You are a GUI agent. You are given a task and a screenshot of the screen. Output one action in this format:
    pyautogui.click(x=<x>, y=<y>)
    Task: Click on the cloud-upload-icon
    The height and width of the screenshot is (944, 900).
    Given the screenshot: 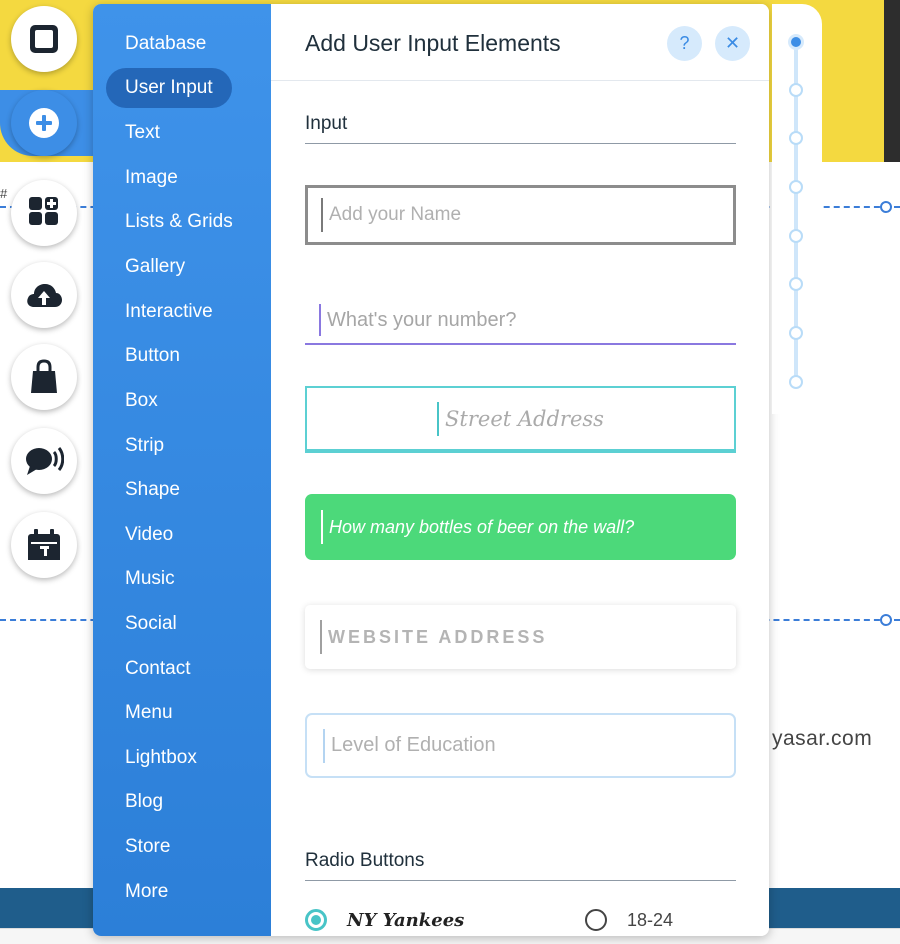 What is the action you would take?
    pyautogui.click(x=44, y=295)
    